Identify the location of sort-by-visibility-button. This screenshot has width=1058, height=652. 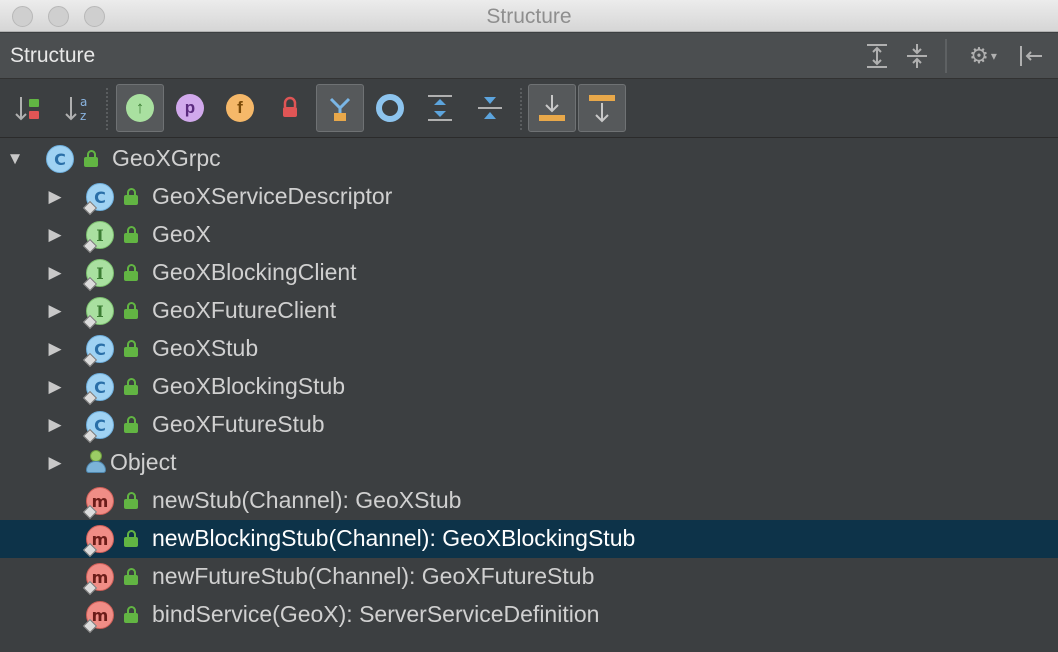
(28, 108).